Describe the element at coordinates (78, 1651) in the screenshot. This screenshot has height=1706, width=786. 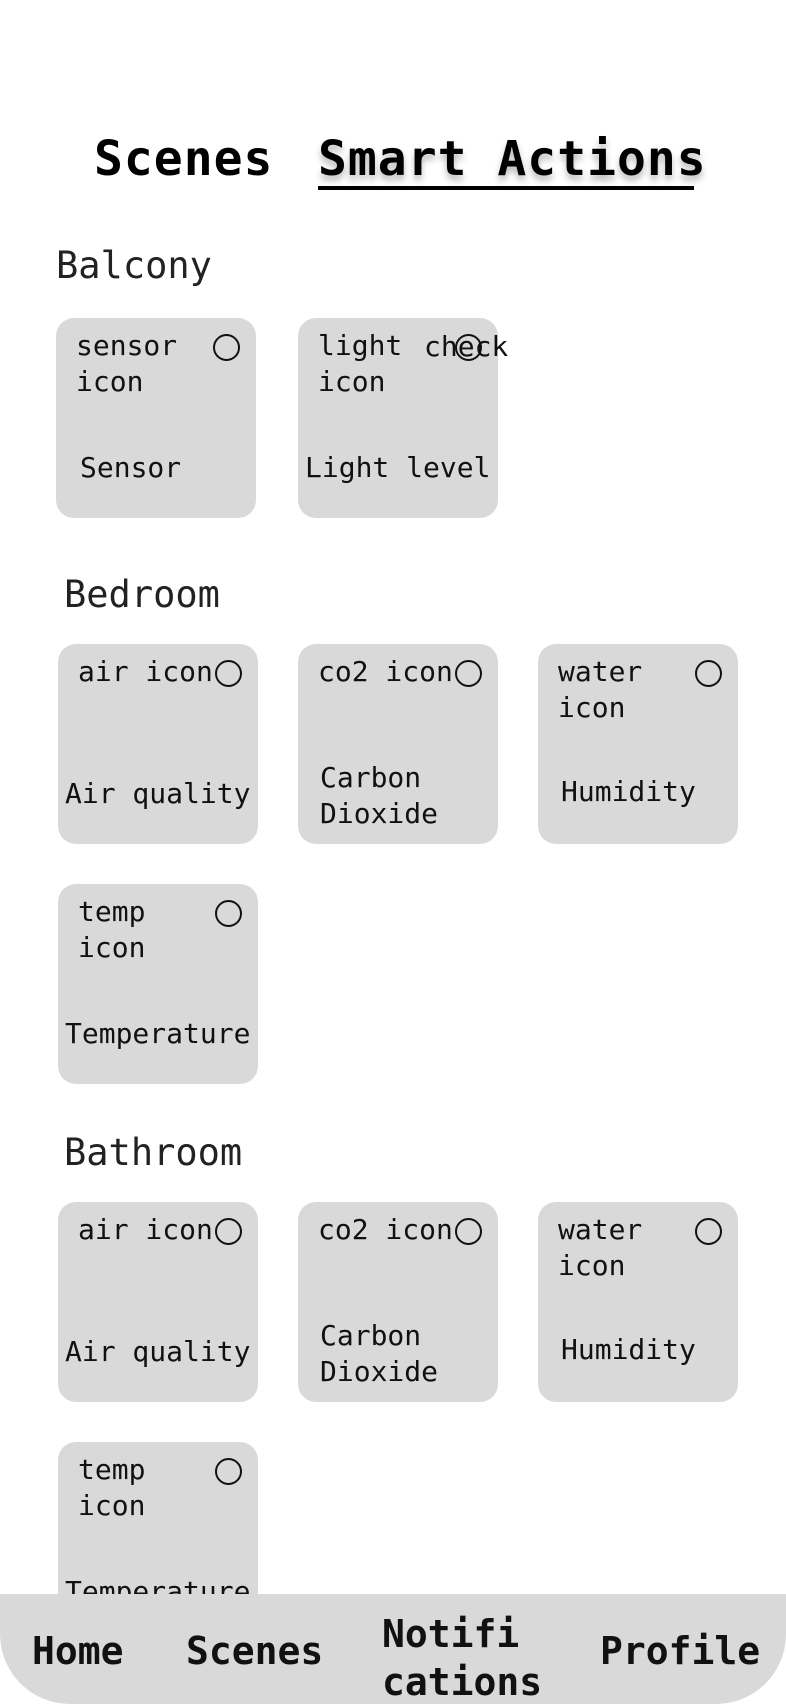
I see `nav-home: Home` at that location.